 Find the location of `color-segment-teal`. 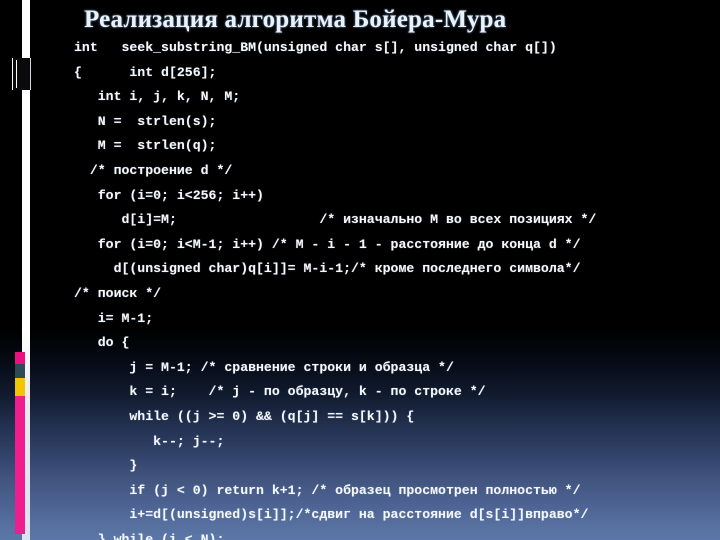

color-segment-teal is located at coordinates (20, 371).